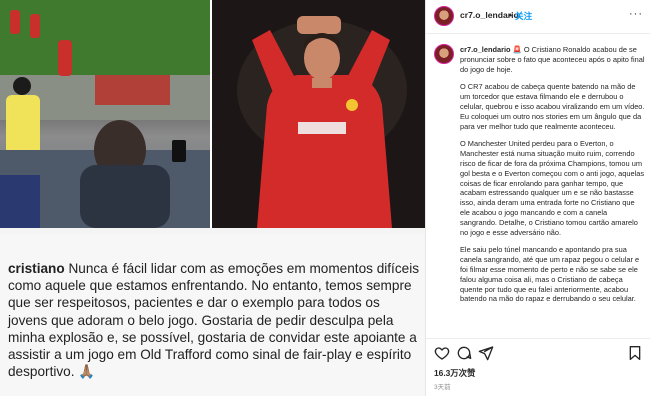 This screenshot has height=396, width=650. Describe the element at coordinates (485, 49) in the screenshot. I see `description-username: cr7.o_lendario` at that location.